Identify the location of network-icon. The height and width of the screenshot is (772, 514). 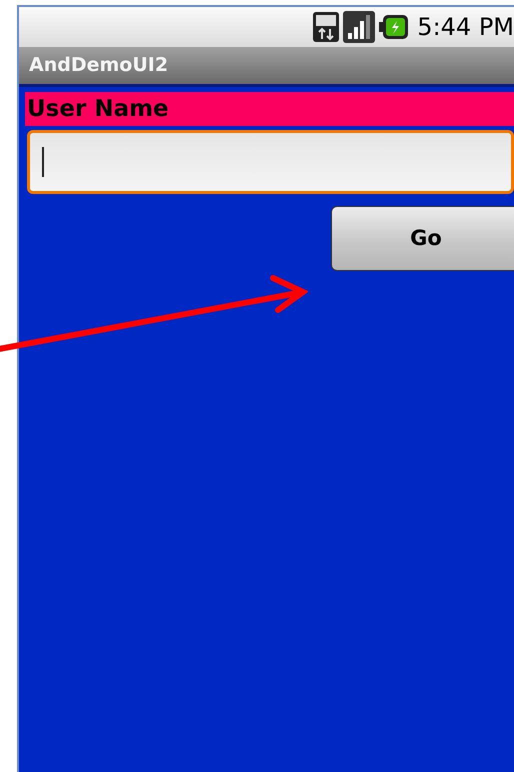
(326, 27).